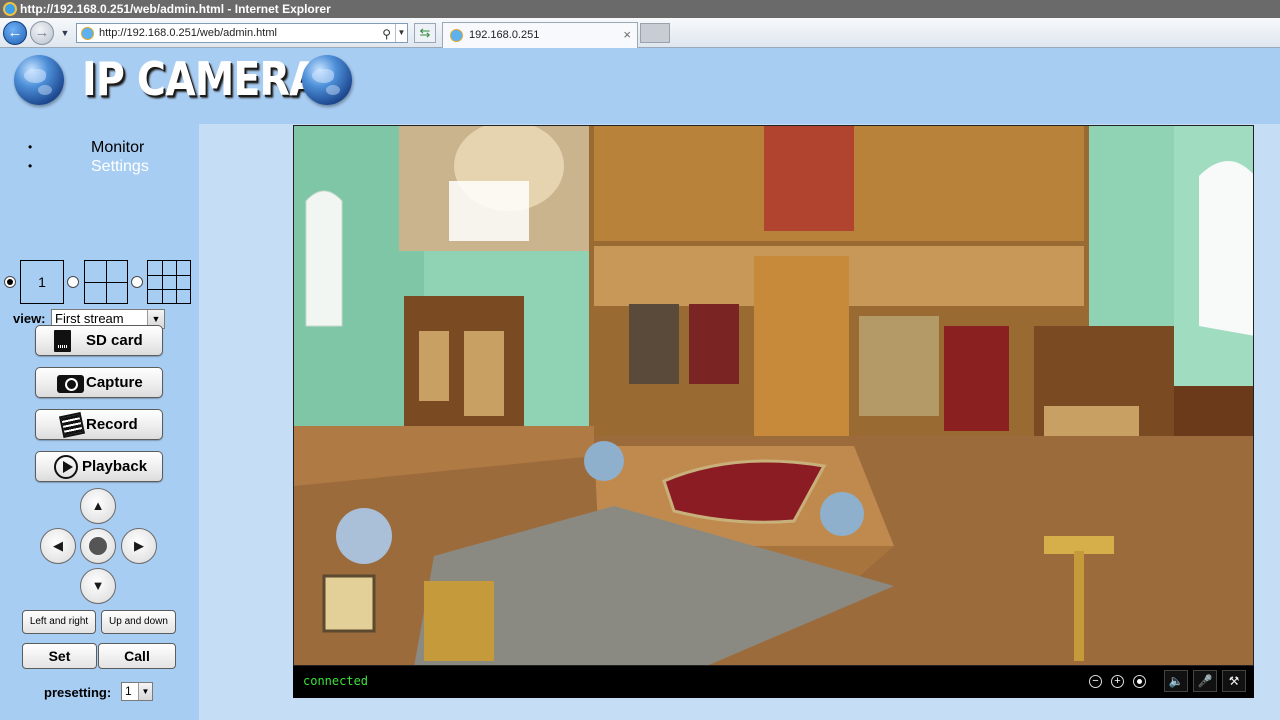  I want to click on nine-view-layout-icon, so click(169, 282).